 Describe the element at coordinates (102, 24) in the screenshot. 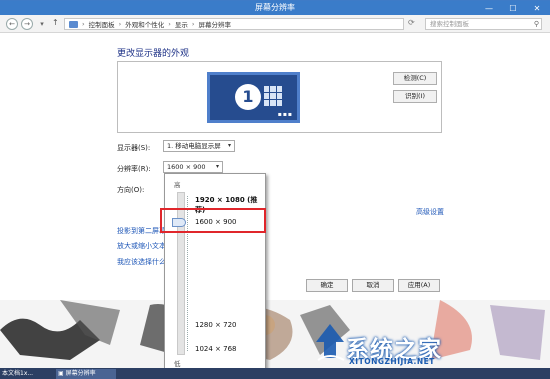

I see `breadcrumb-item: 控制面板` at that location.